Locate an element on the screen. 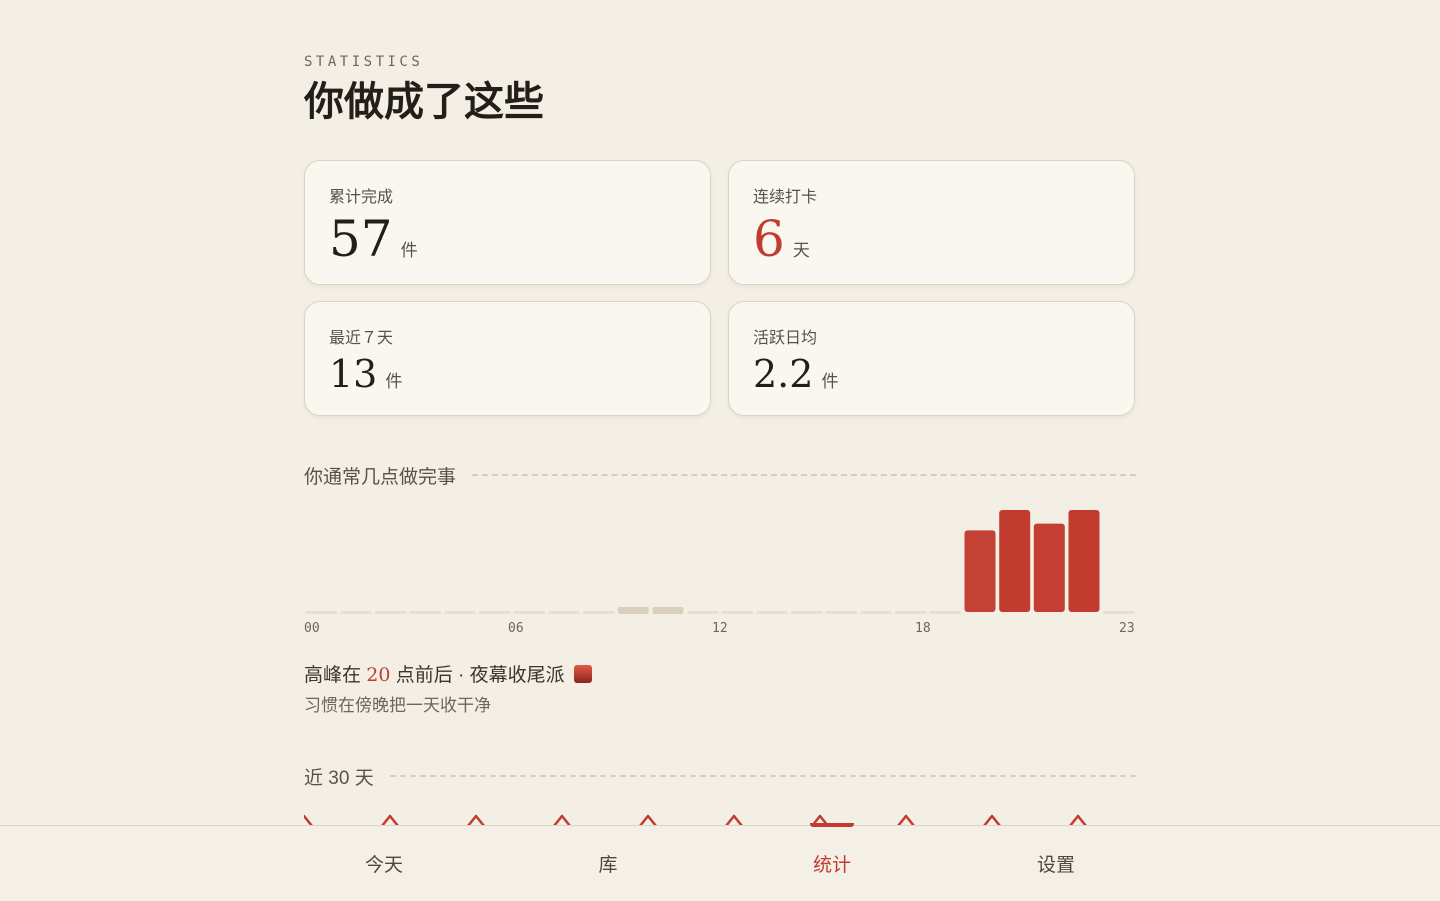 This screenshot has width=1440, height=901. active-tab-indicator is located at coordinates (832, 825).